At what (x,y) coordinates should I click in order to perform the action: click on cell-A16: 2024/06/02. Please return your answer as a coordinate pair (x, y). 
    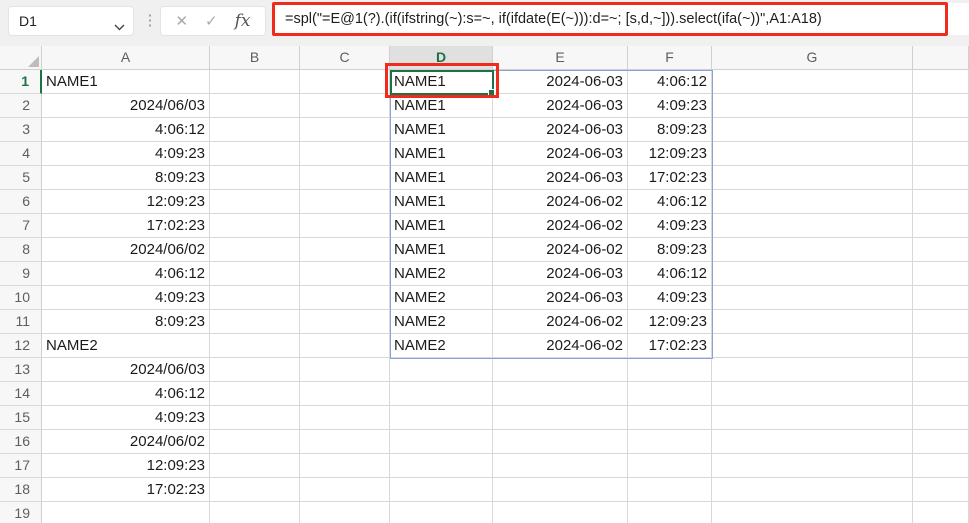
    Looking at the image, I should click on (126, 442).